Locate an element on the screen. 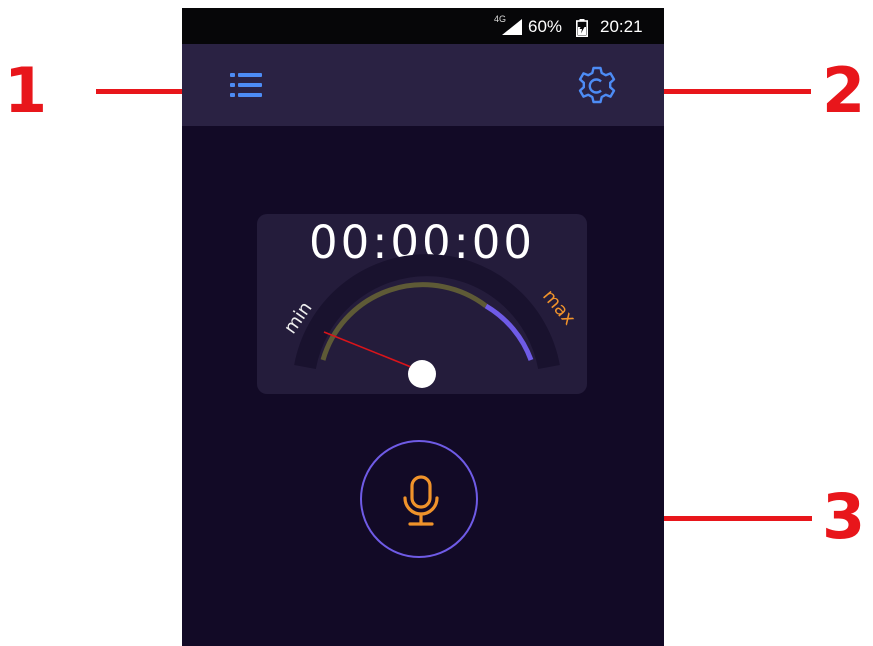  menu-button is located at coordinates (246, 85).